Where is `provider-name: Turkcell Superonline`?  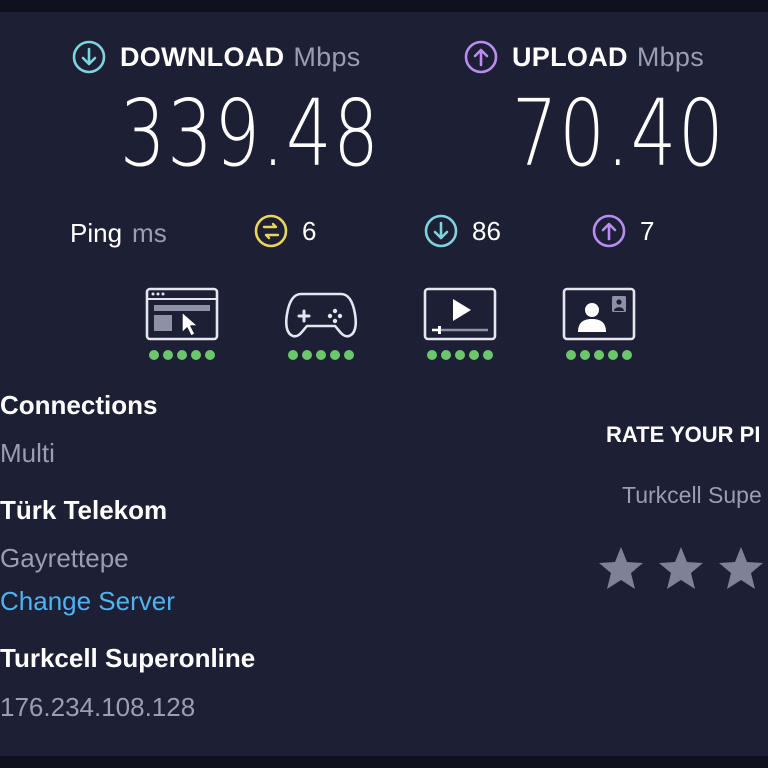 provider-name: Turkcell Superonline is located at coordinates (128, 658).